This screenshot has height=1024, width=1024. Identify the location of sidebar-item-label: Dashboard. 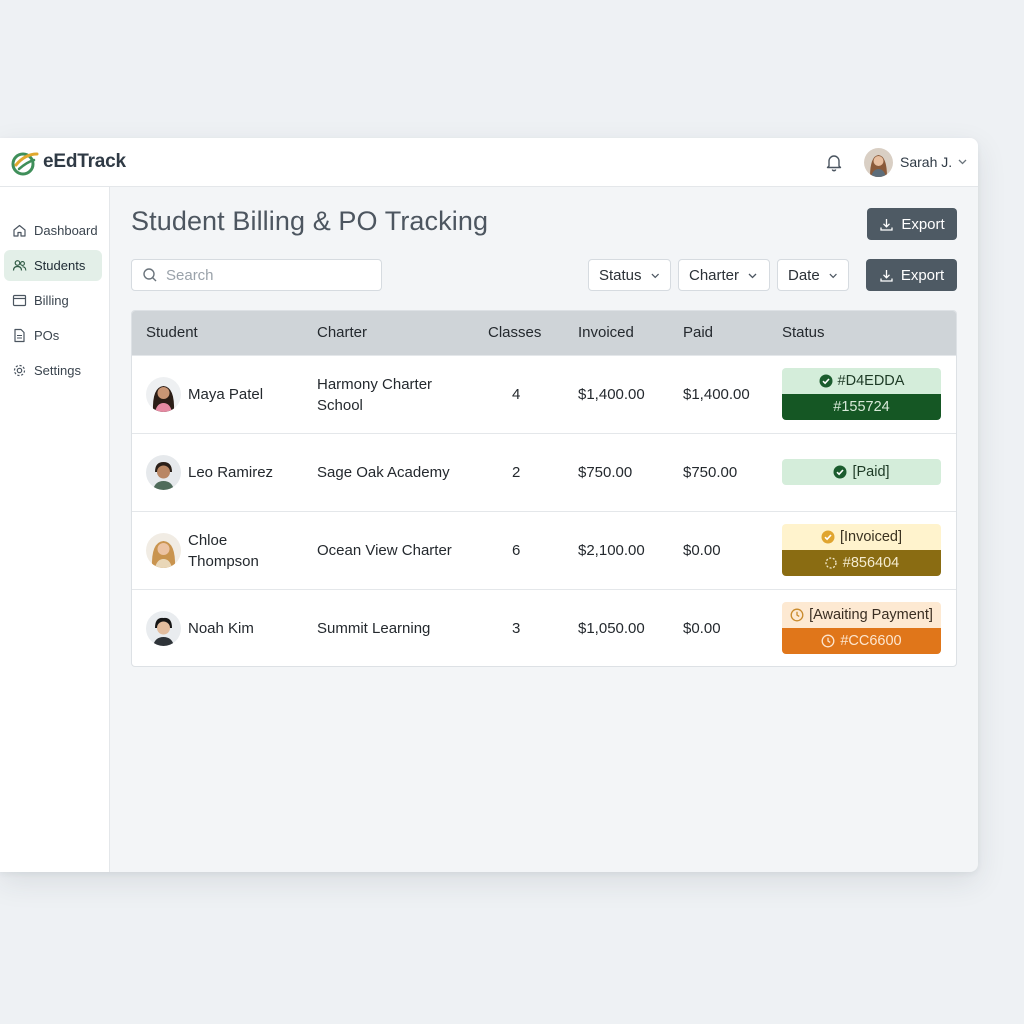
(66, 230).